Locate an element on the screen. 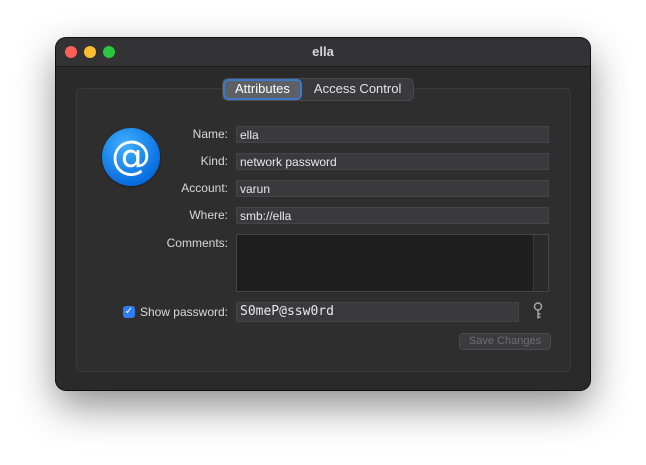 The width and height of the screenshot is (646, 465). tab-bar: Attributes Access Control is located at coordinates (318, 89).